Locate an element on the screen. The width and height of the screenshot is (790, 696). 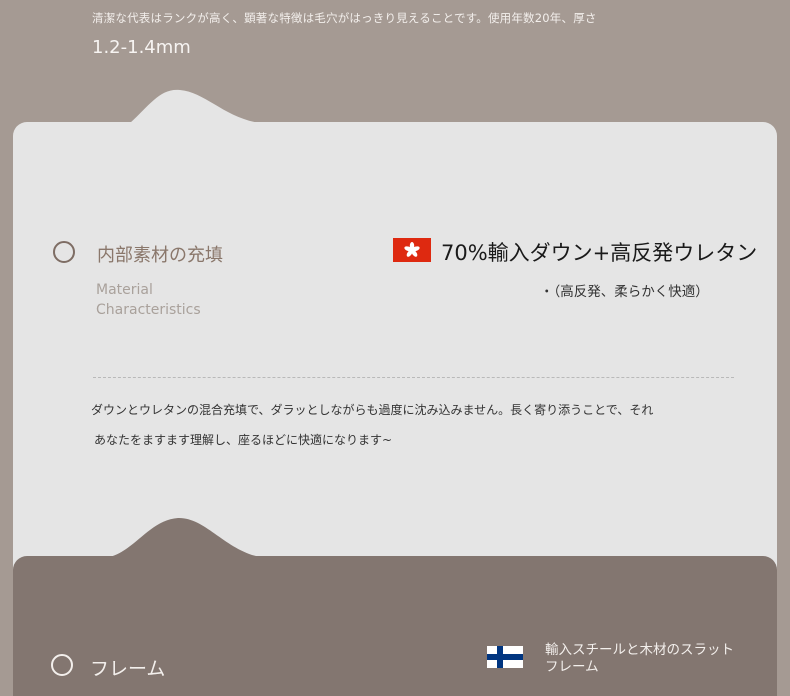
filling-title-en: Material Characteristics is located at coordinates (148, 300).